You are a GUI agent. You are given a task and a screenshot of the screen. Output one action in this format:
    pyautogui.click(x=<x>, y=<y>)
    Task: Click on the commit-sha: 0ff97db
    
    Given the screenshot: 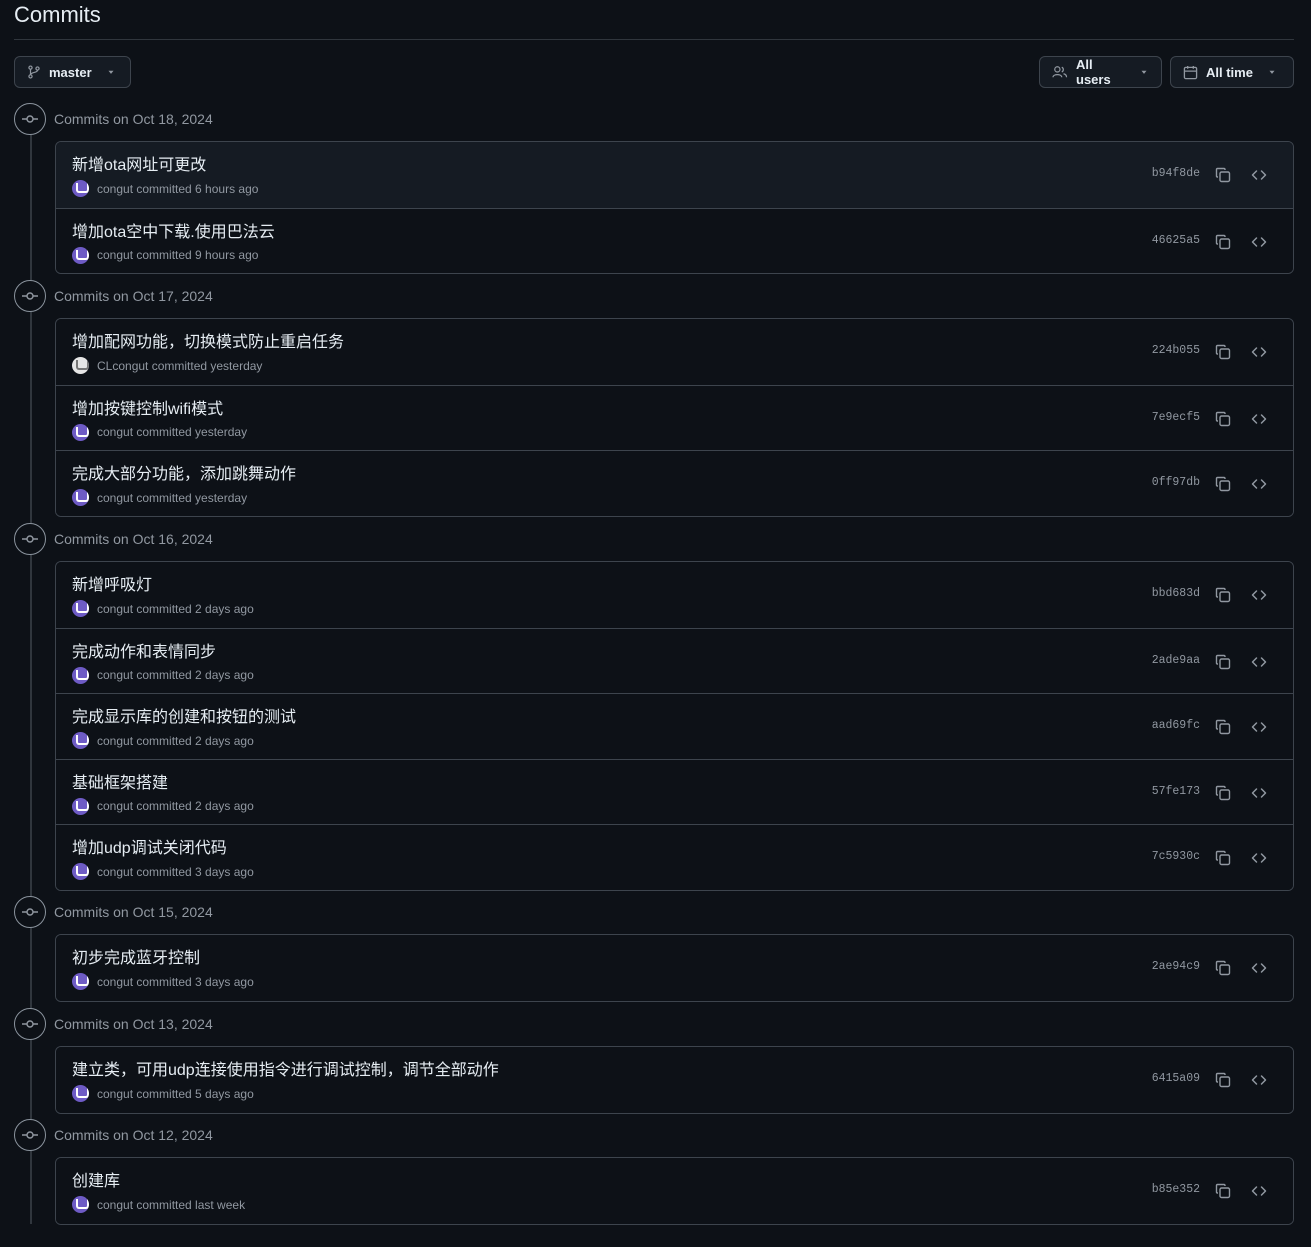 What is the action you would take?
    pyautogui.click(x=1176, y=482)
    